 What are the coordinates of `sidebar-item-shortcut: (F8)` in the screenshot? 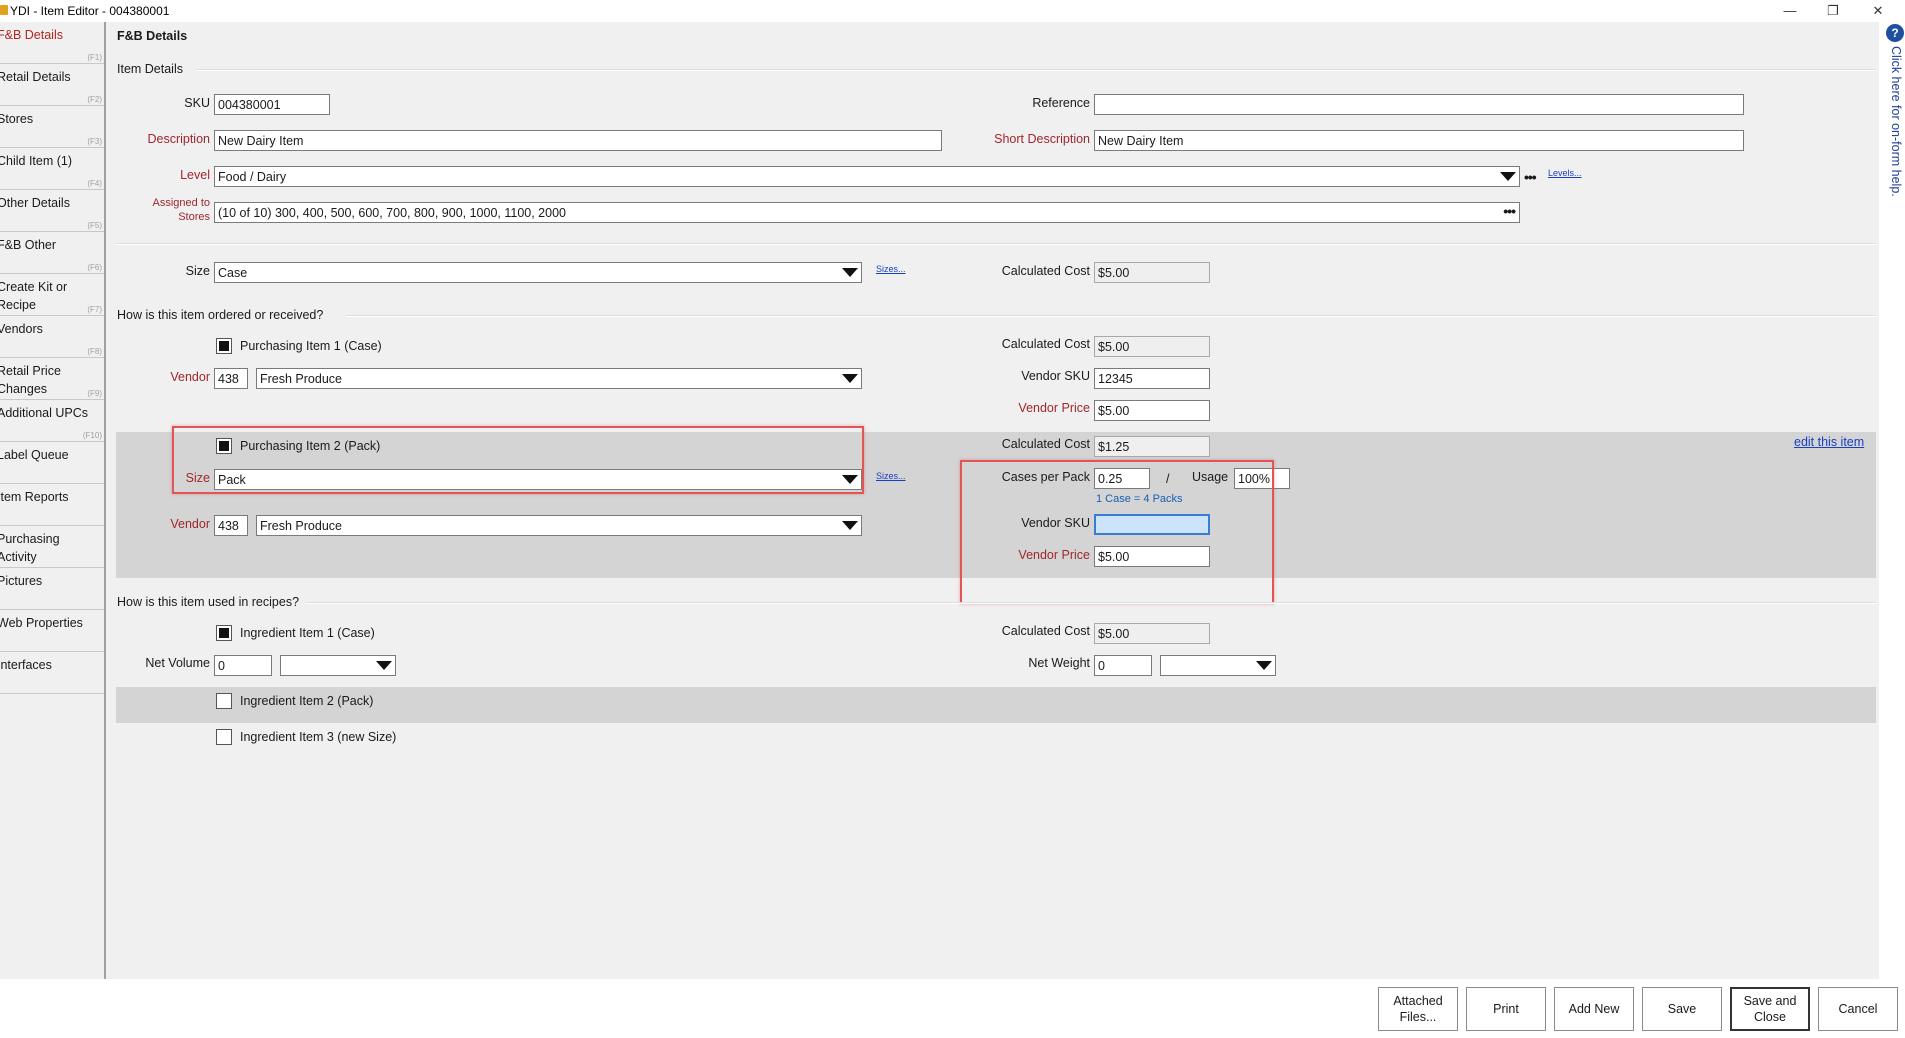 It's located at (94, 351).